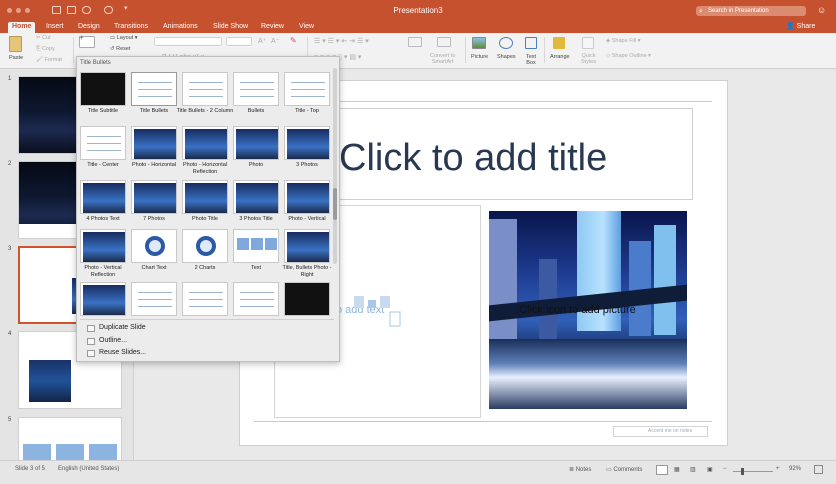 Image resolution: width=836 pixels, height=484 pixels. Describe the element at coordinates (725, 469) in the screenshot. I see `zoom-out-button: −` at that location.